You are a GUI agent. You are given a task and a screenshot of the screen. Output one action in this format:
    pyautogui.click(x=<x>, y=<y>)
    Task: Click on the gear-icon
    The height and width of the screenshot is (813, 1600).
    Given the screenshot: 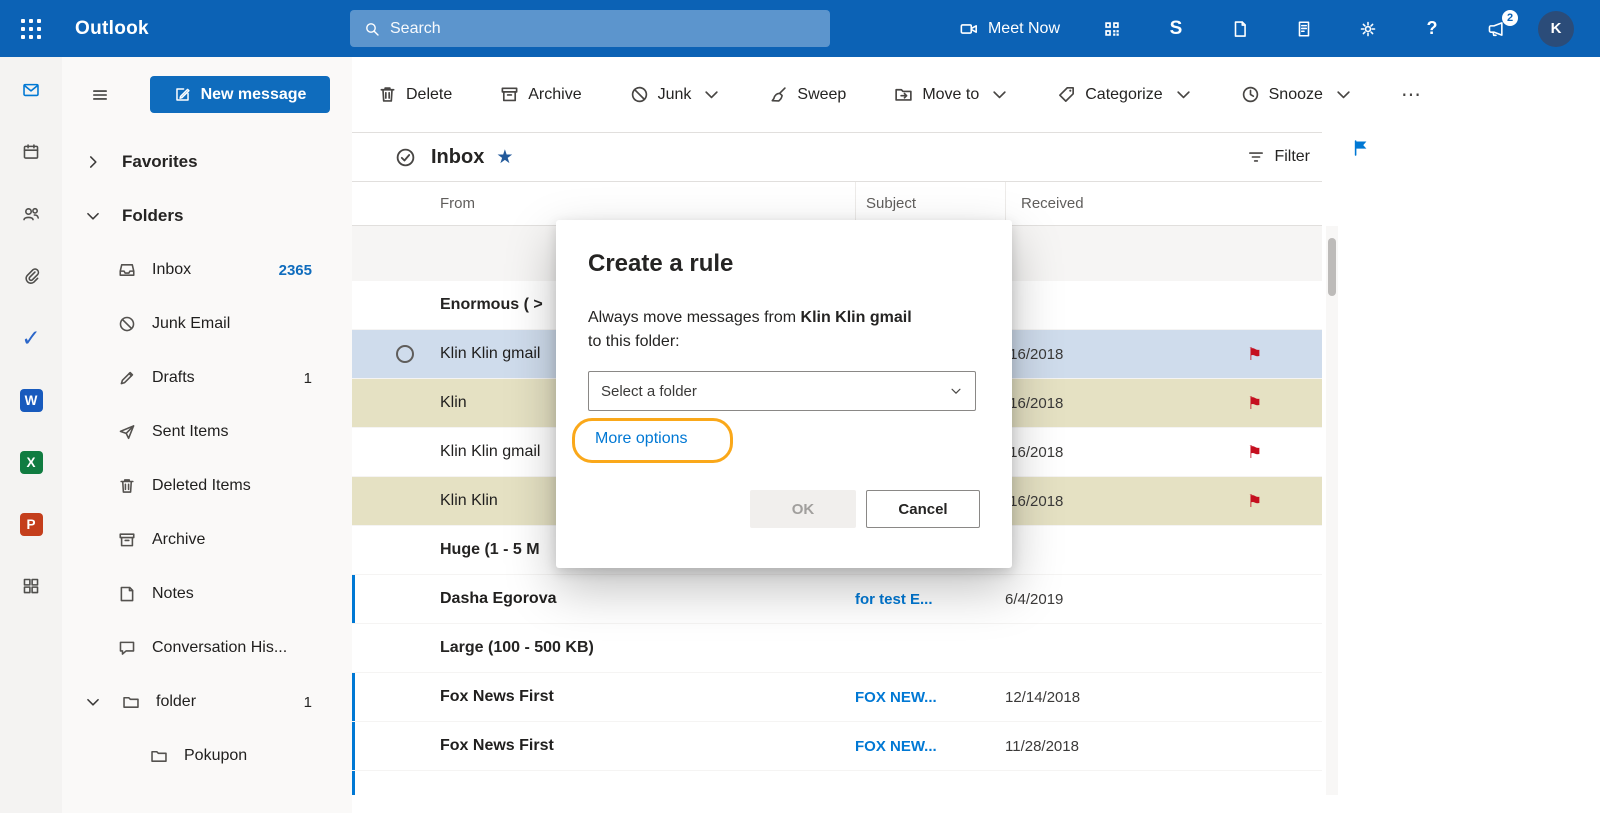 What is the action you would take?
    pyautogui.click(x=1368, y=29)
    